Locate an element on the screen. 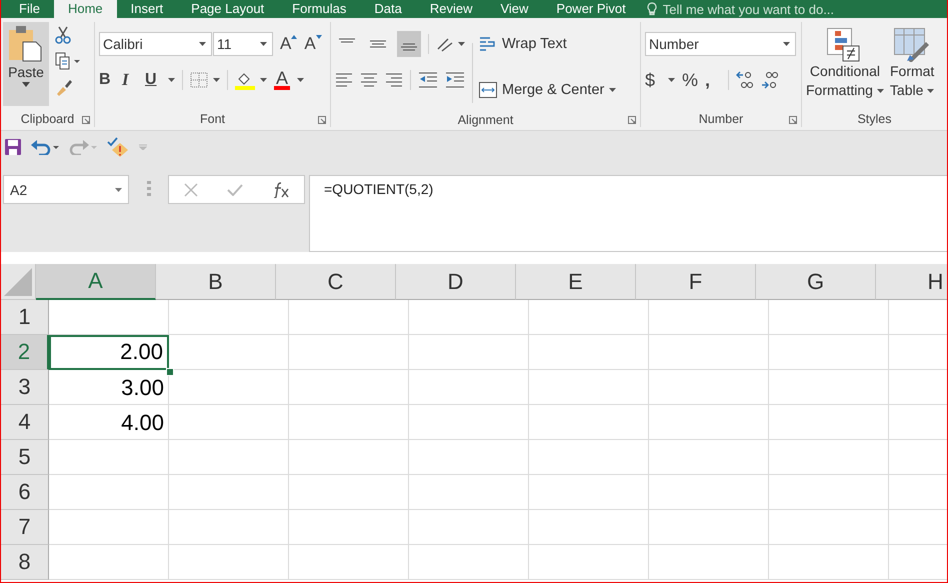 The width and height of the screenshot is (948, 583). increase-decimal-icon is located at coordinates (745, 80).